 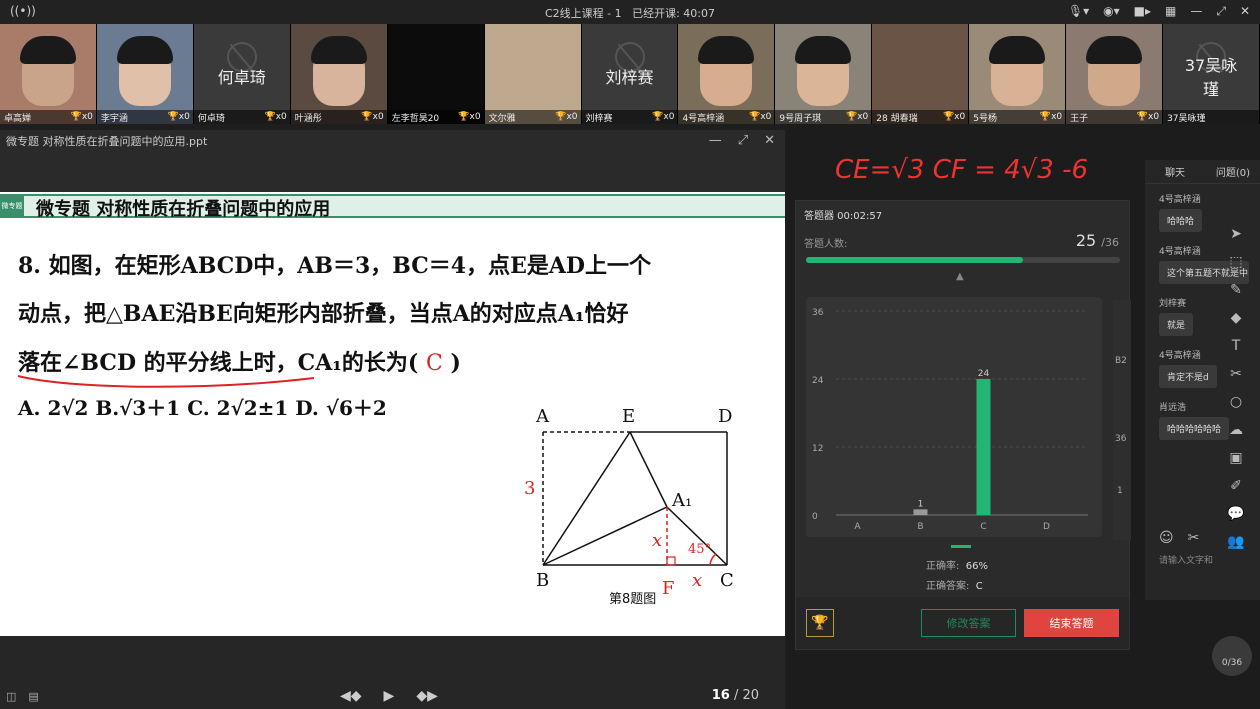 What do you see at coordinates (826, 244) in the screenshot?
I see `quiz-count-label: 答题人数:` at bounding box center [826, 244].